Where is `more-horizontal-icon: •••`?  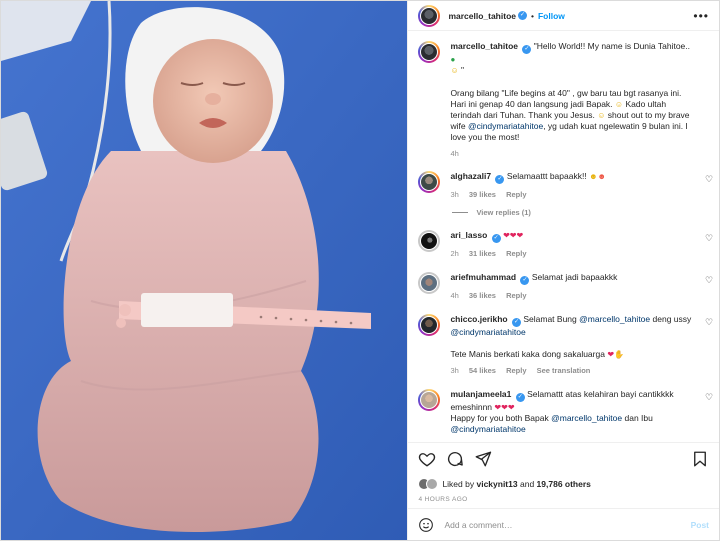 more-horizontal-icon: ••• is located at coordinates (701, 16).